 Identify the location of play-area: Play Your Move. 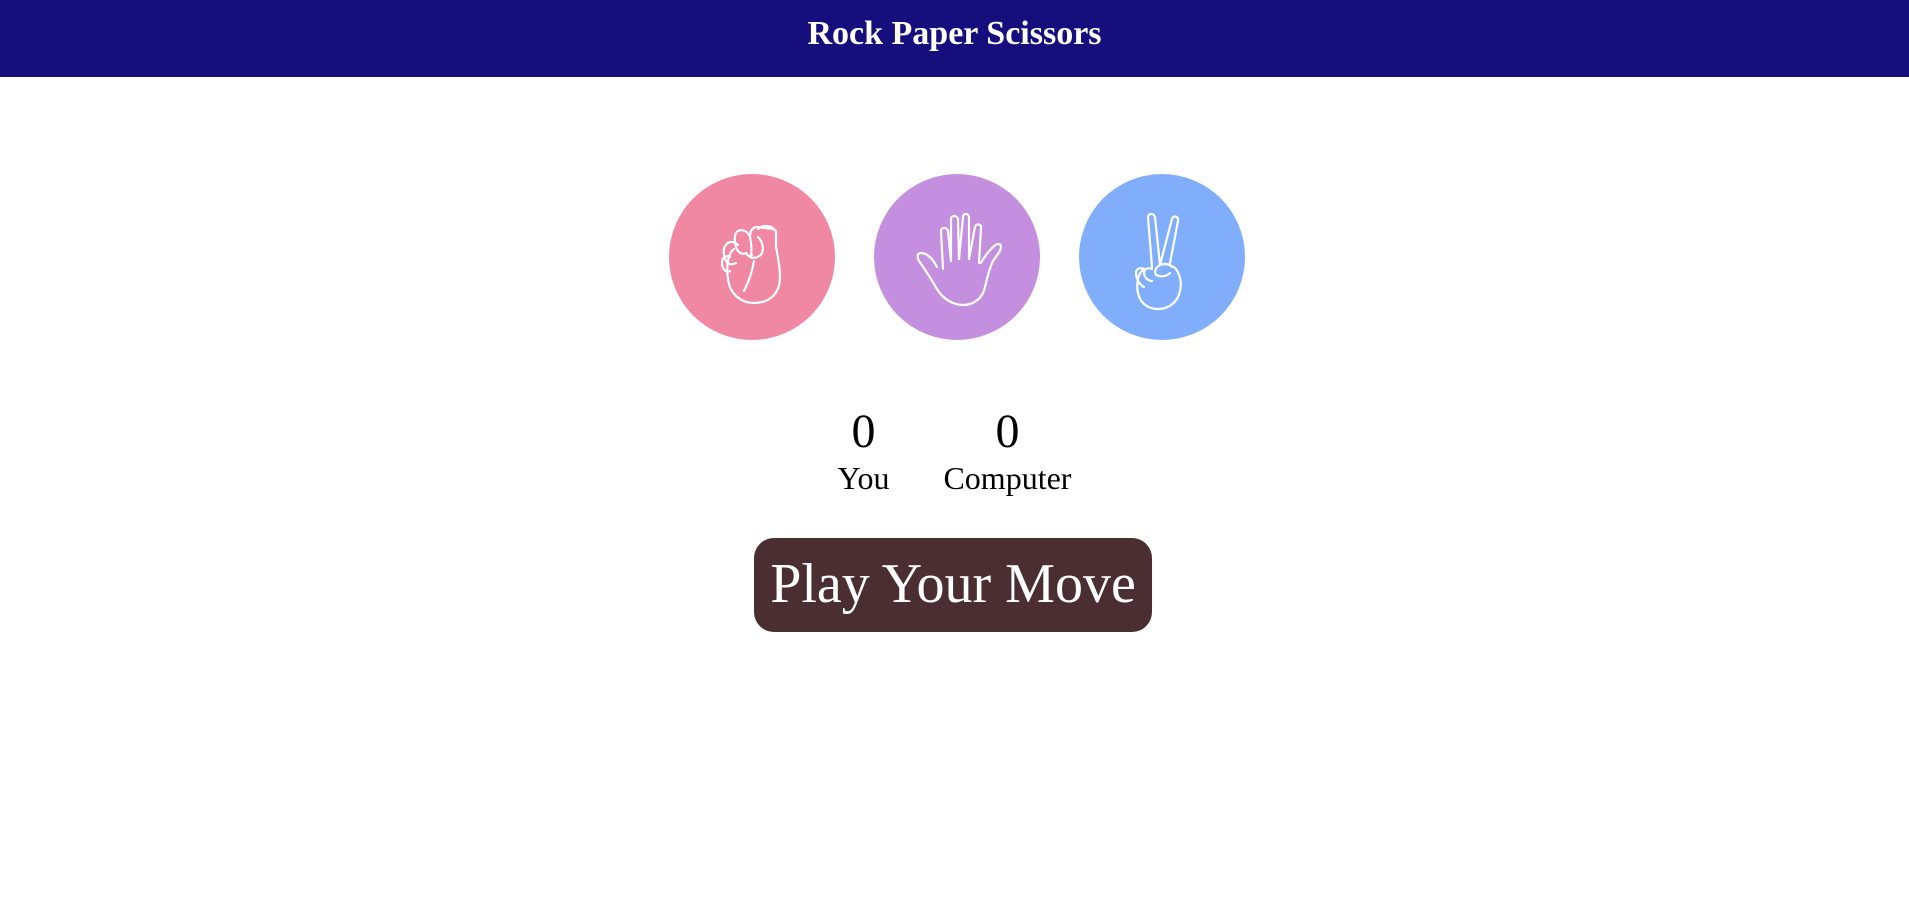
(954, 585).